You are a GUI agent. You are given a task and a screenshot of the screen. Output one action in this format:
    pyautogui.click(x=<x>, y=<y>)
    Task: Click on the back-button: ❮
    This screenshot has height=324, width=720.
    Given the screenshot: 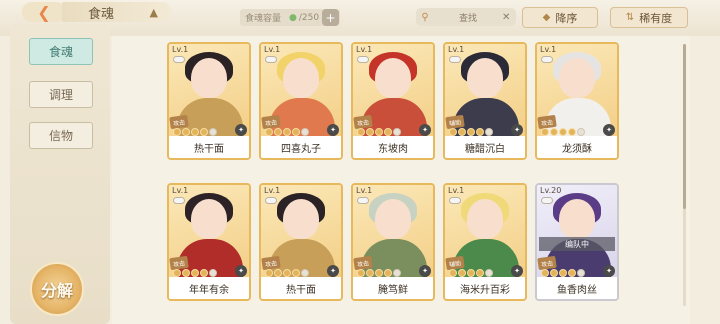 What is the action you would take?
    pyautogui.click(x=44, y=12)
    